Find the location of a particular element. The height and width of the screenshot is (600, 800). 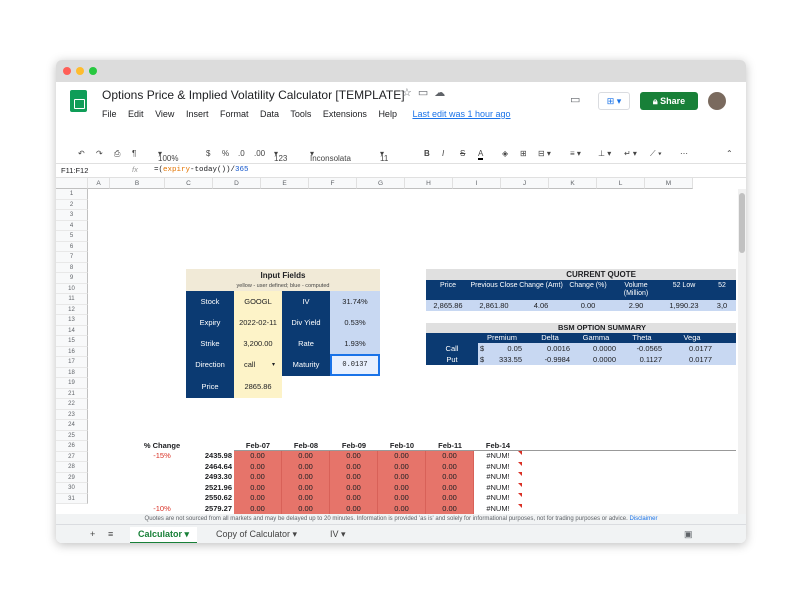

last-edit-link: Last edit was 1 hour ago is located at coordinates (461, 114).